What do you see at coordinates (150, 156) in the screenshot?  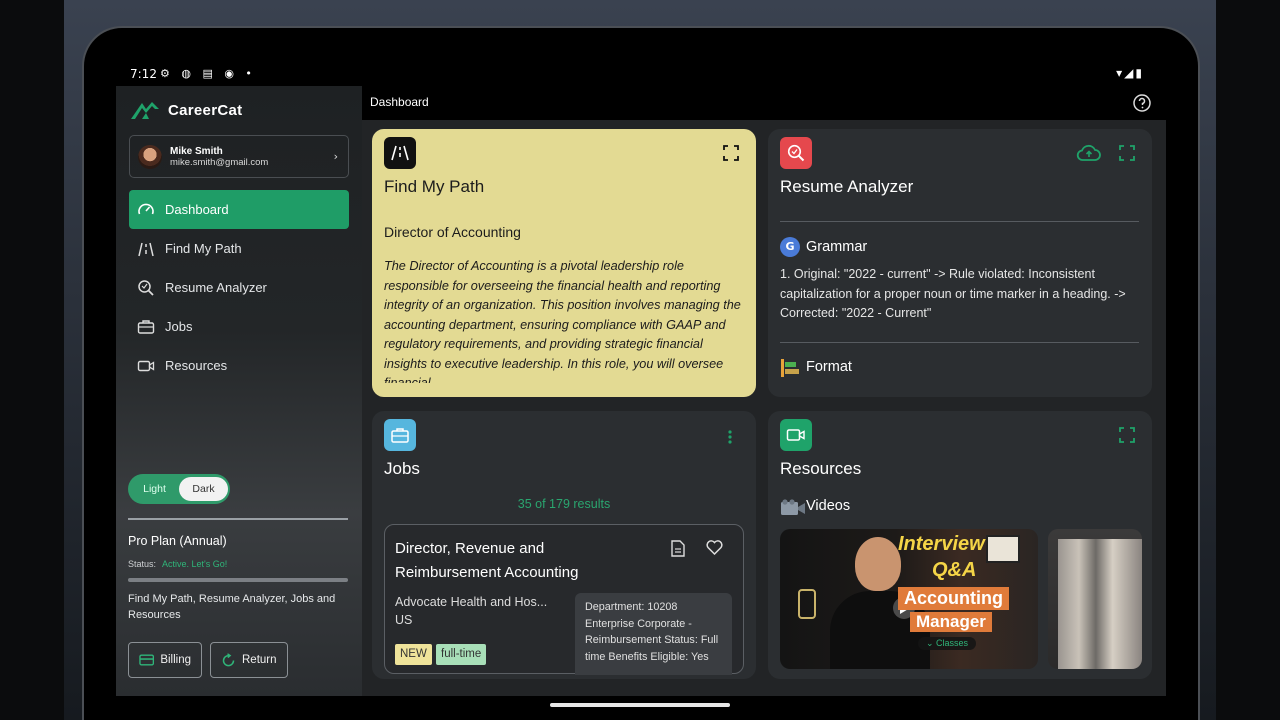 I see `avatar` at bounding box center [150, 156].